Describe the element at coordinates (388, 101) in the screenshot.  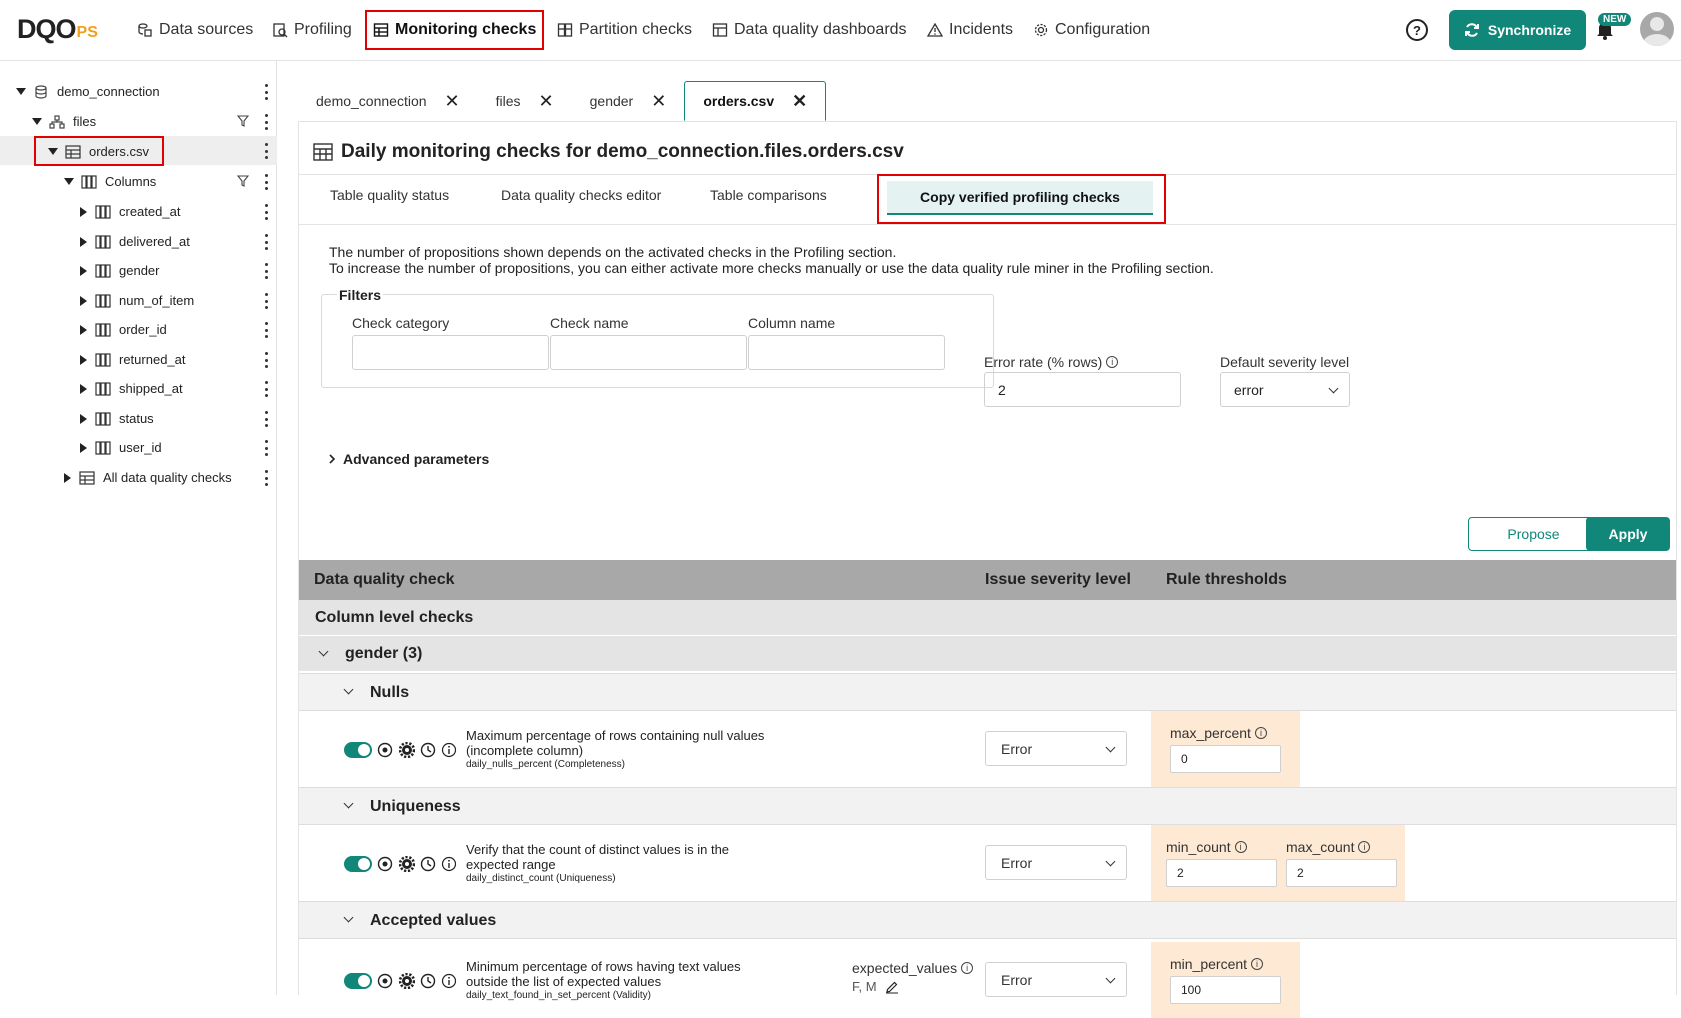
I see `tab-demo-connection: demo_connection ✕` at that location.